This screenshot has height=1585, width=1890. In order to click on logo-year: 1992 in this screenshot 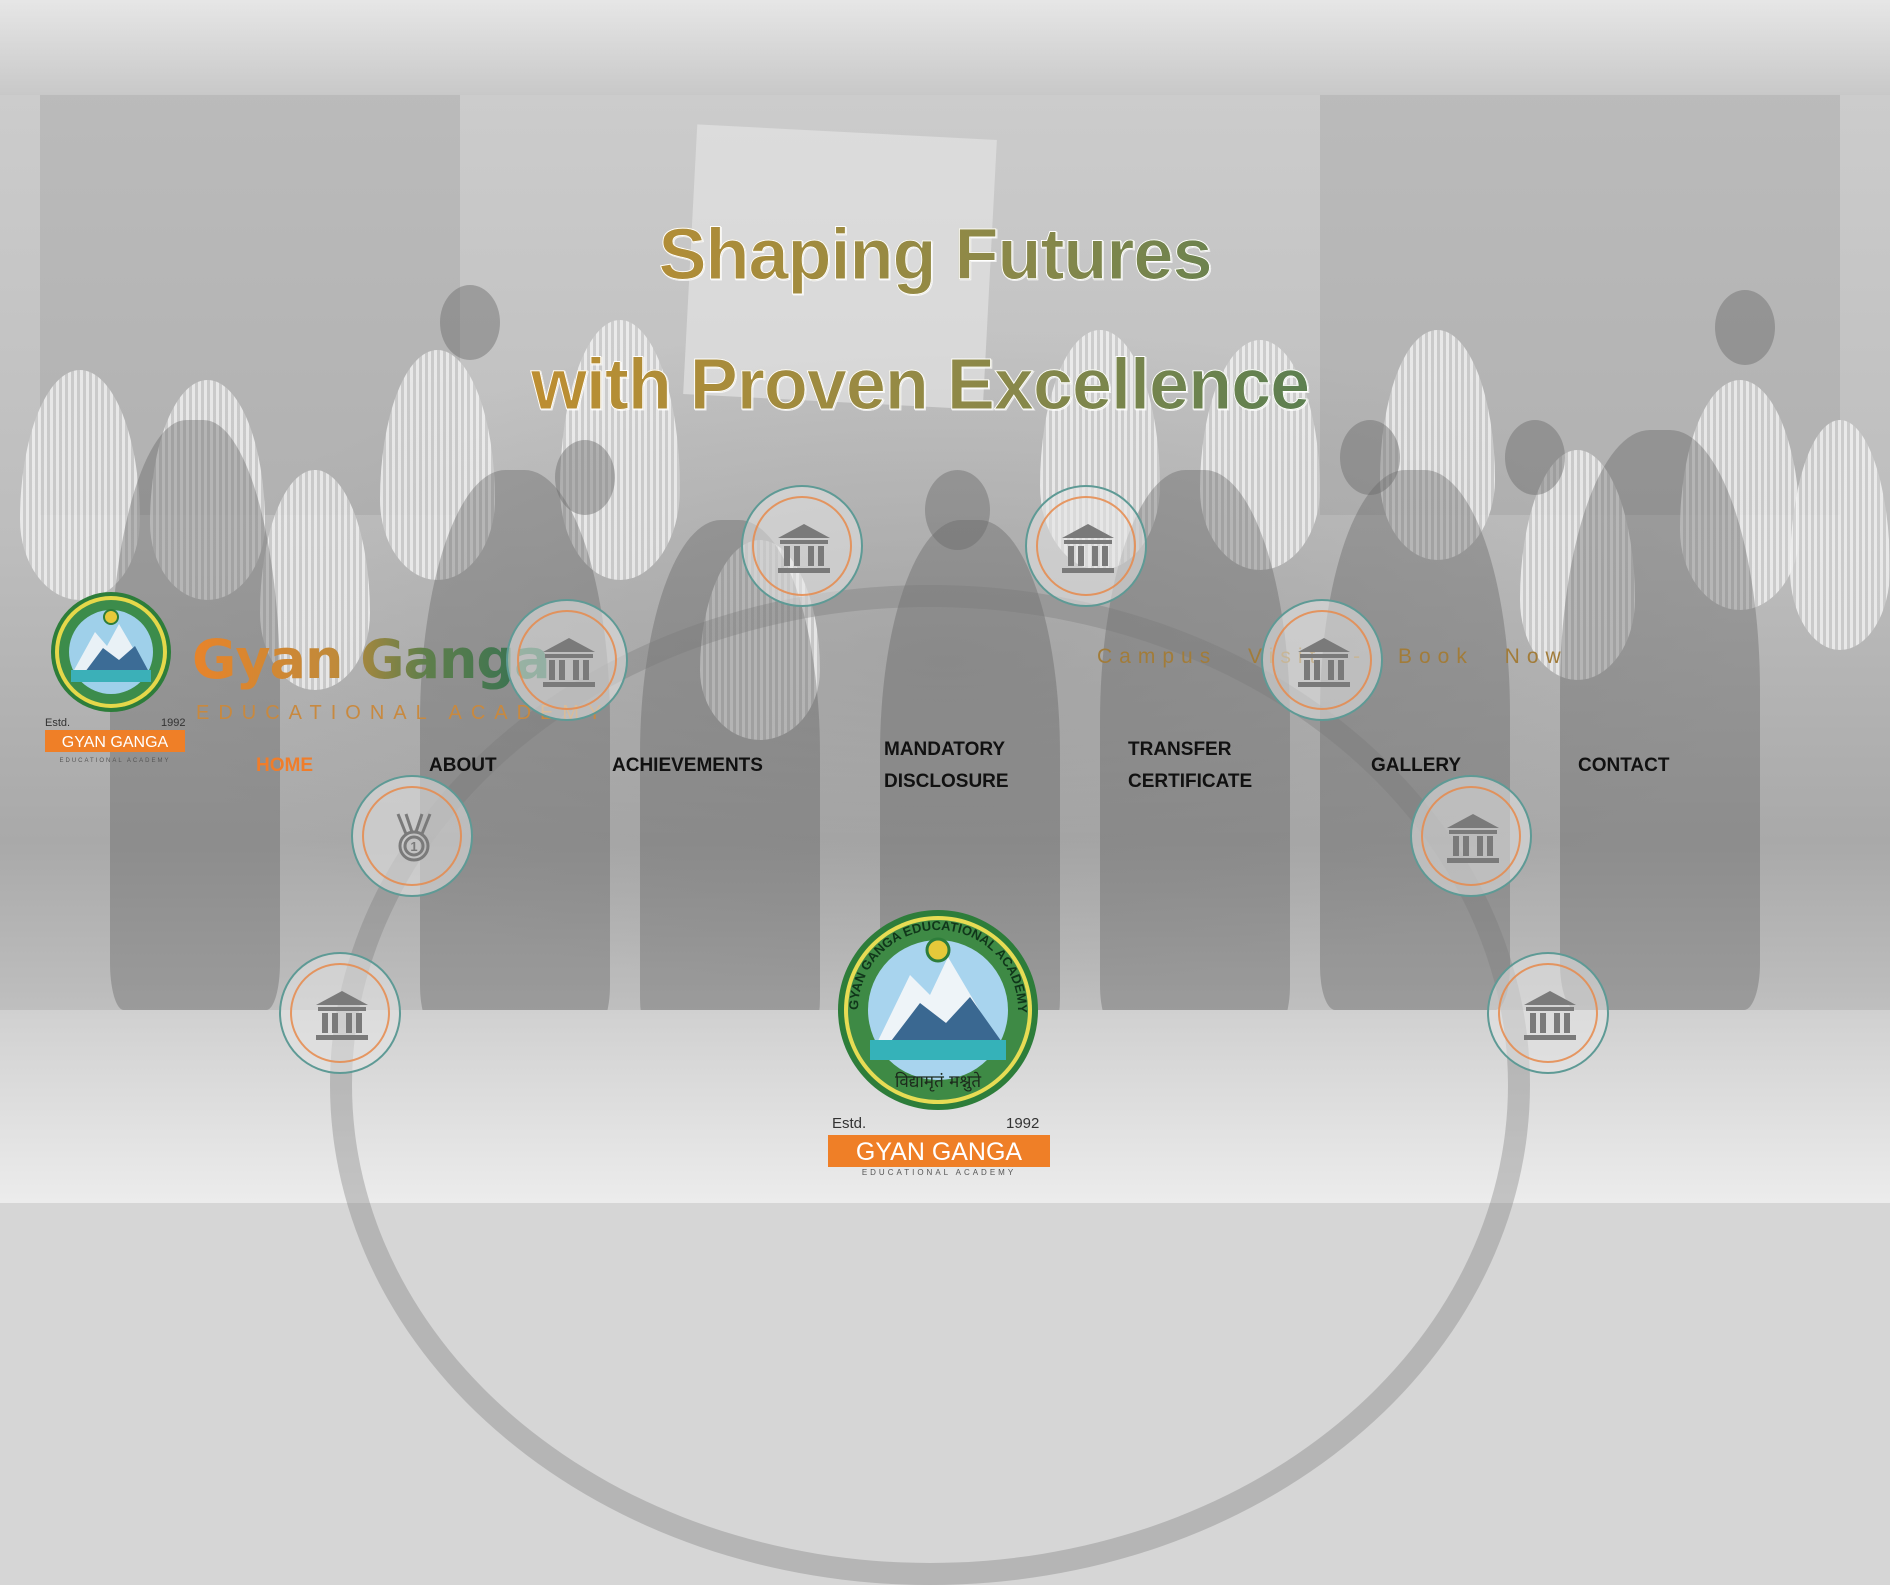, I will do `click(173, 723)`.